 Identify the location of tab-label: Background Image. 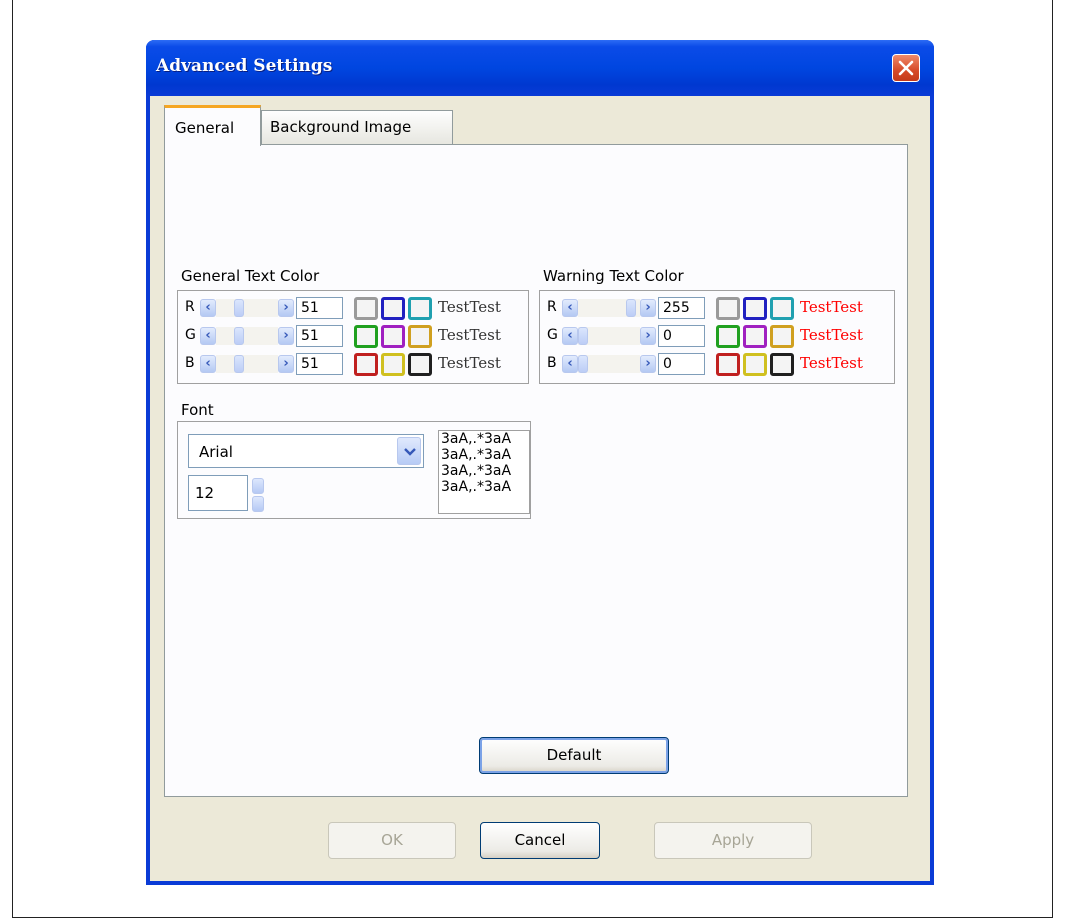
(341, 127).